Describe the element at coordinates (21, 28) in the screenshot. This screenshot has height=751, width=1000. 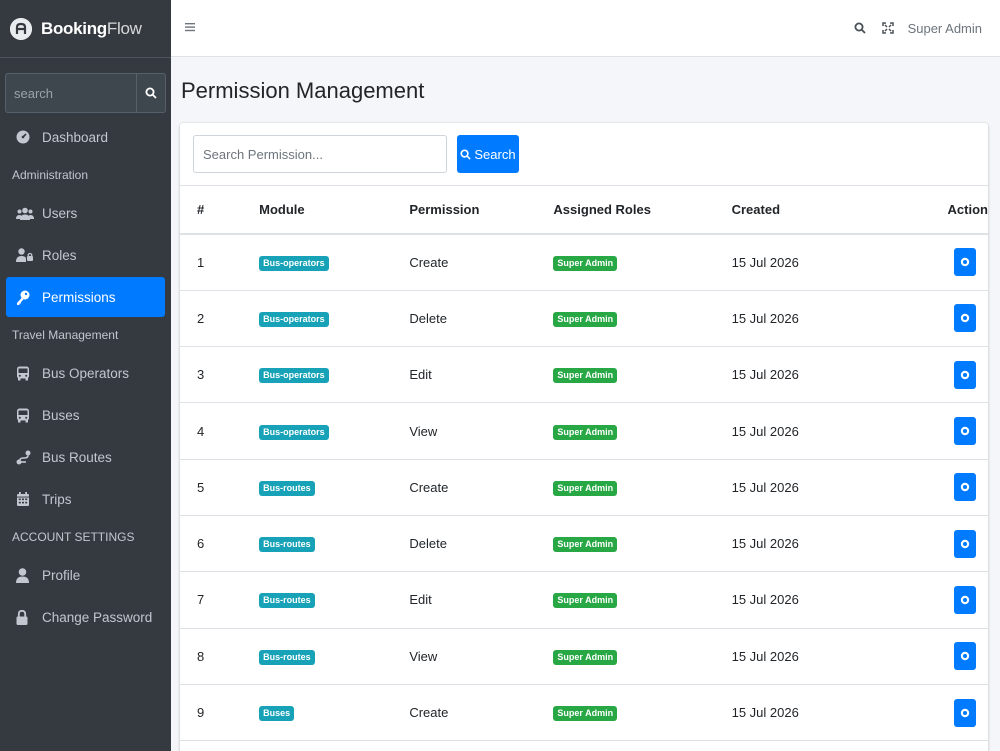
I see `brand-logo-icon` at that location.